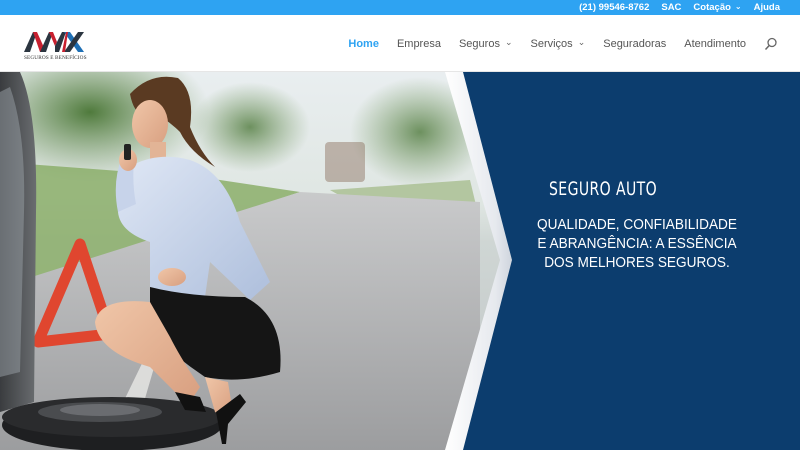 The width and height of the screenshot is (800, 450). I want to click on nav-atendimento: Atendimento, so click(715, 44).